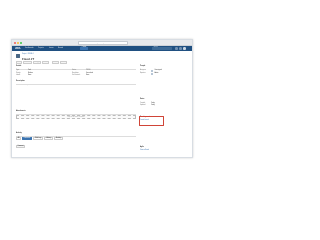  I want to click on nav-item-projects: Projects, so click(41, 48).